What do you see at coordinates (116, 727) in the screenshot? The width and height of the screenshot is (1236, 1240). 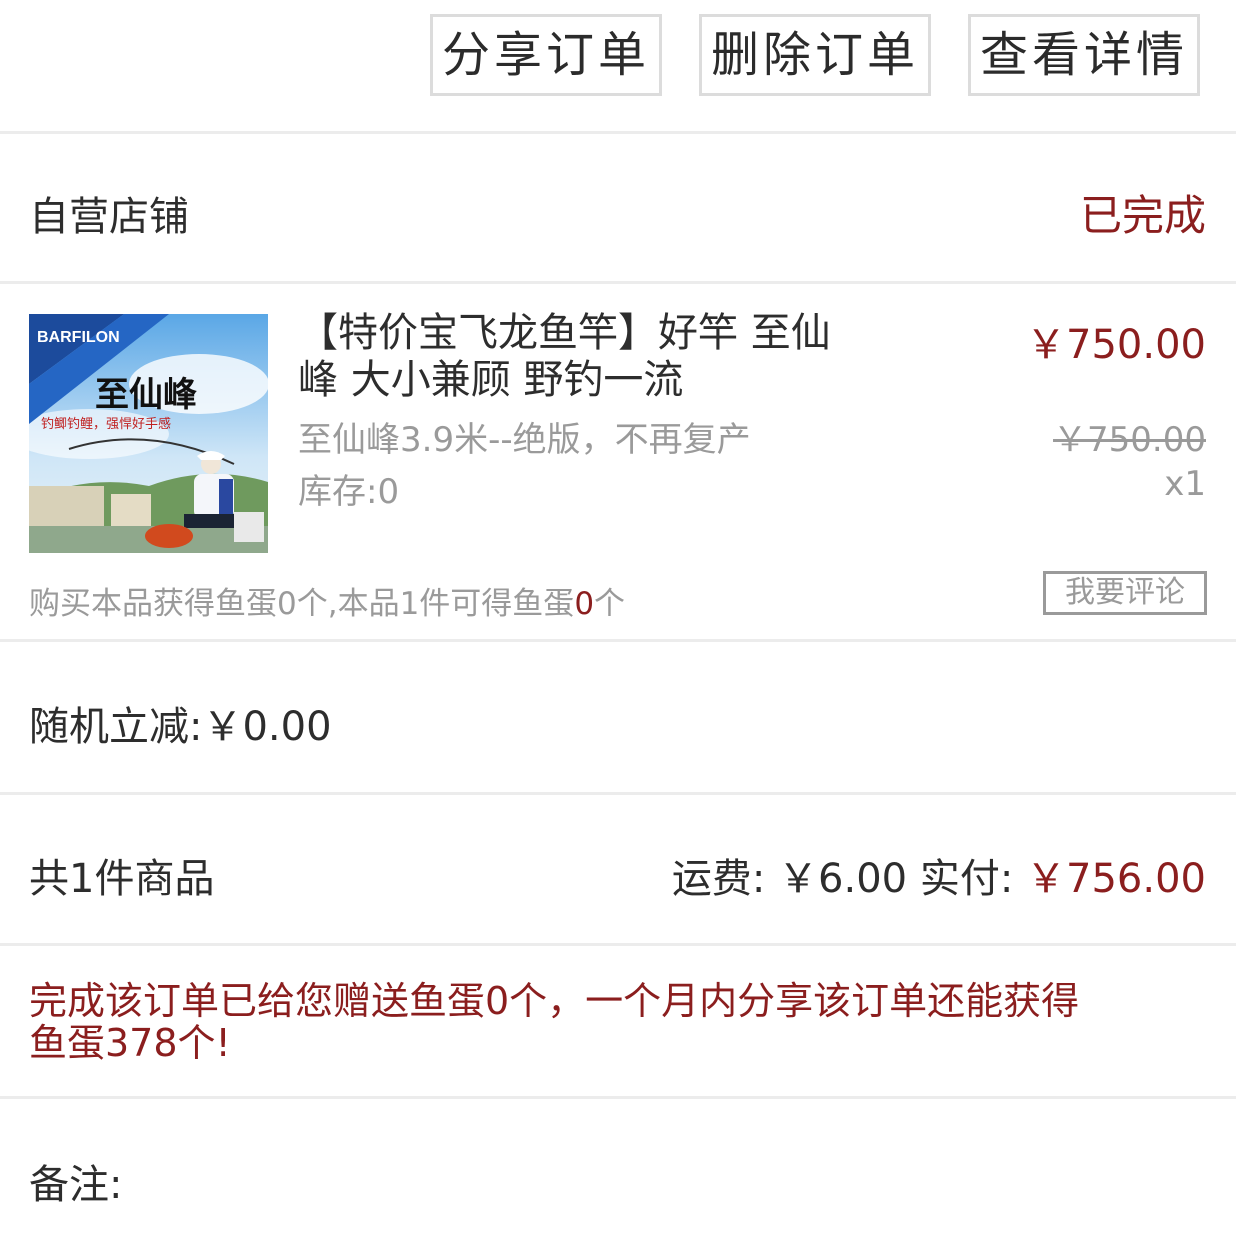 I see `discount-label: 随机立减:` at bounding box center [116, 727].